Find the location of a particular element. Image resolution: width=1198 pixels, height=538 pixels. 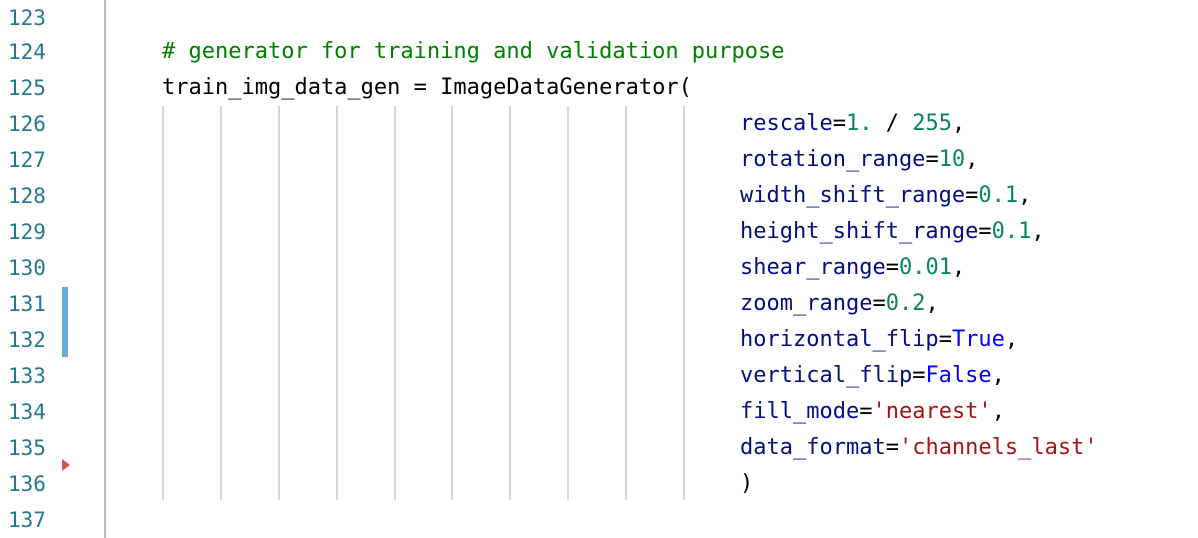

code-line: zoom_range=0.2, is located at coordinates (839, 304).